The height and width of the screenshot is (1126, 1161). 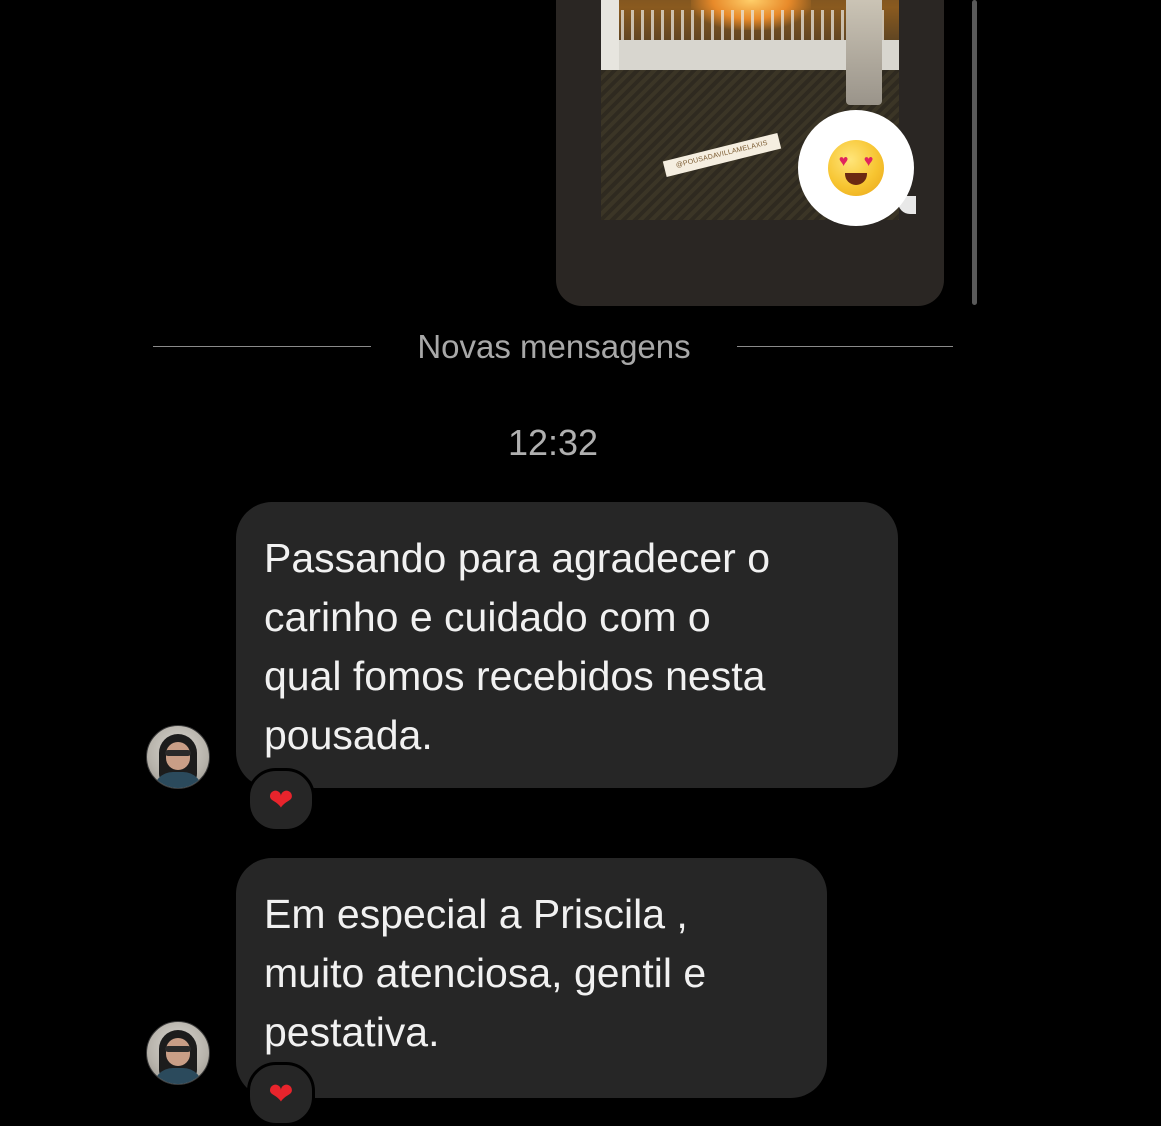 What do you see at coordinates (974, 152) in the screenshot?
I see `scrollbar` at bounding box center [974, 152].